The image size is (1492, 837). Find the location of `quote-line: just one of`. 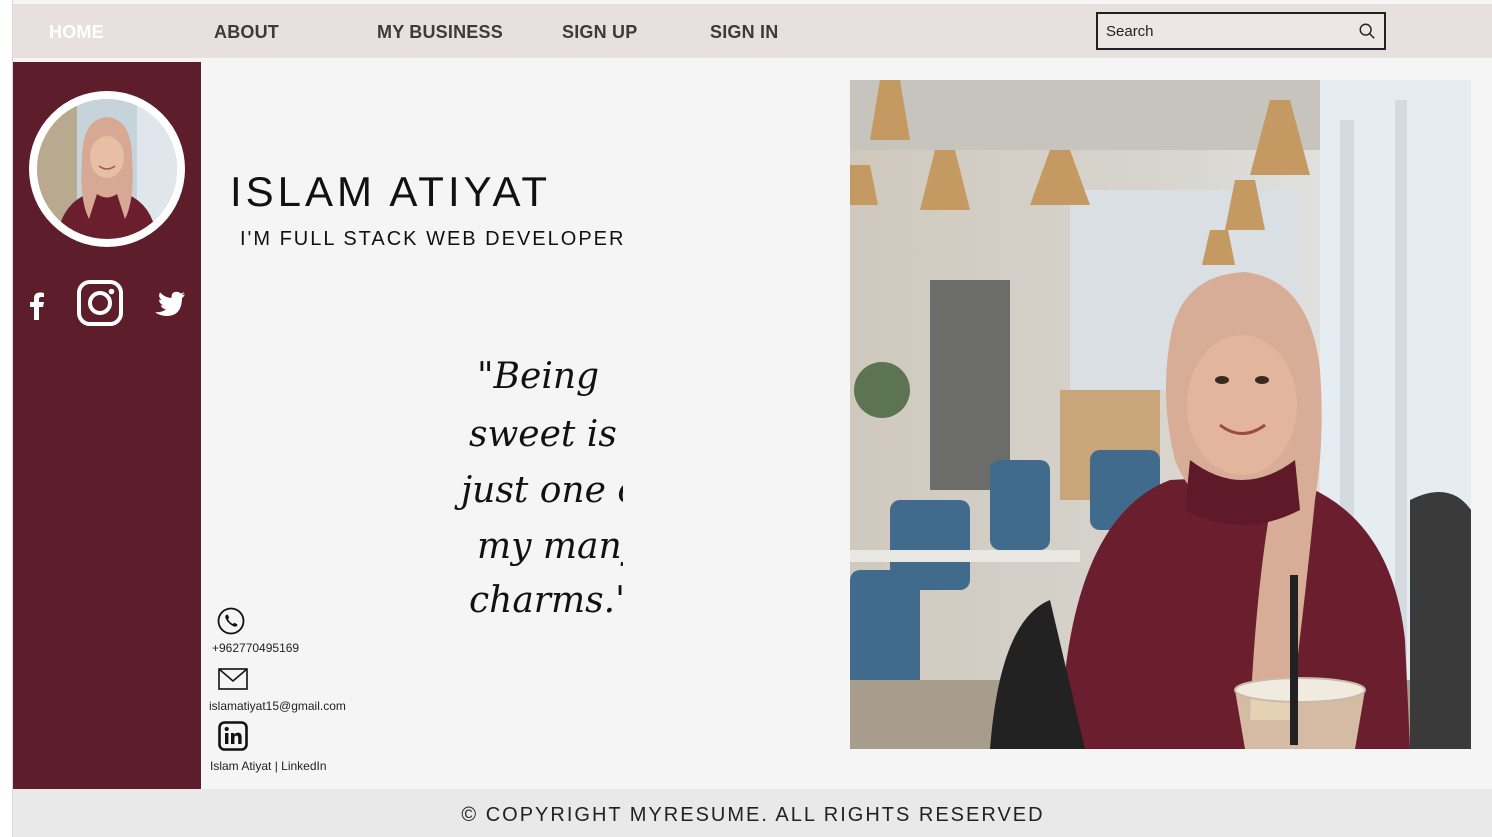

quote-line: just one of is located at coordinates (538, 490).